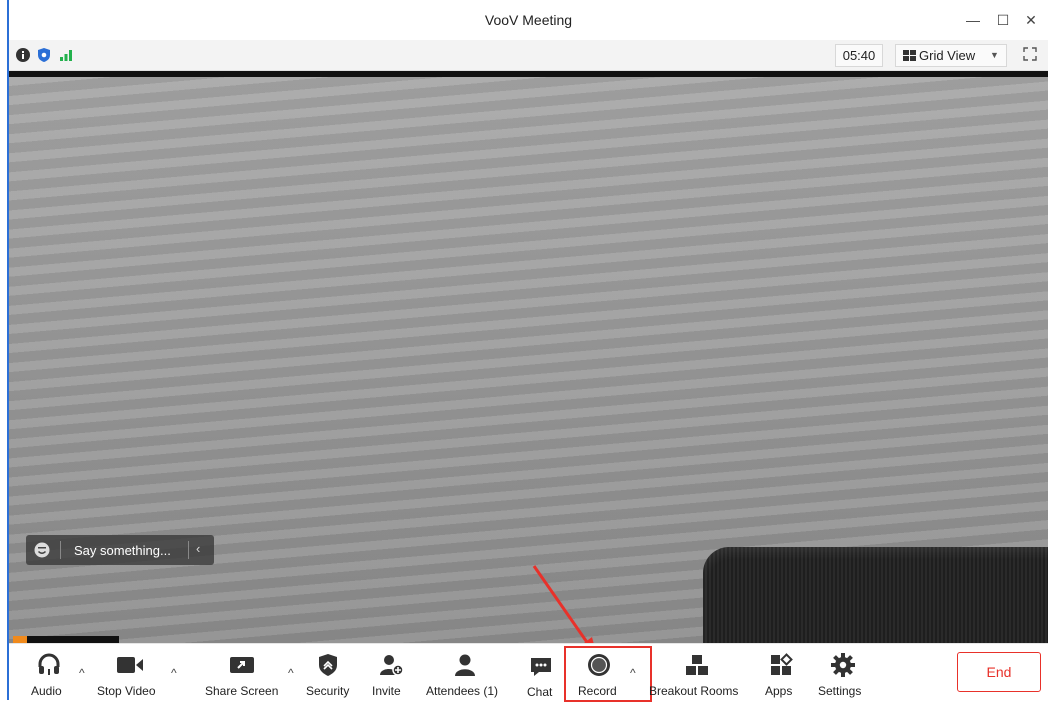  Describe the element at coordinates (49, 664) in the screenshot. I see `headphones-icon` at that location.